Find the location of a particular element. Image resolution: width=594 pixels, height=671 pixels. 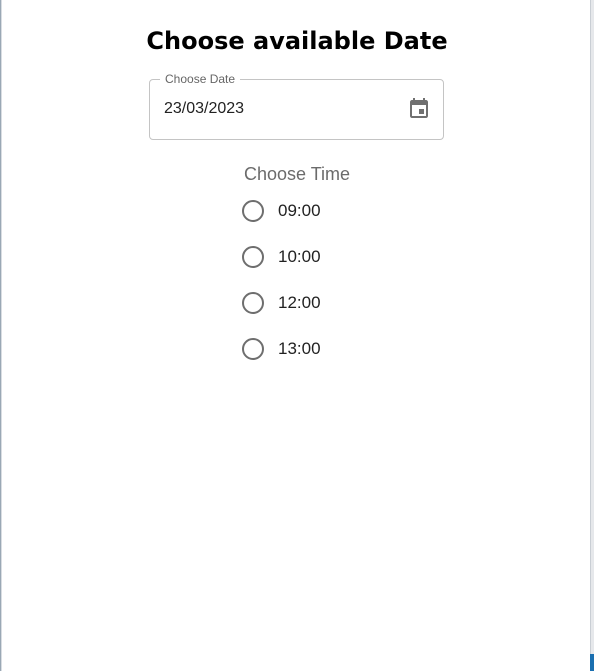

time-option-1300: 13:00 is located at coordinates (281, 349).